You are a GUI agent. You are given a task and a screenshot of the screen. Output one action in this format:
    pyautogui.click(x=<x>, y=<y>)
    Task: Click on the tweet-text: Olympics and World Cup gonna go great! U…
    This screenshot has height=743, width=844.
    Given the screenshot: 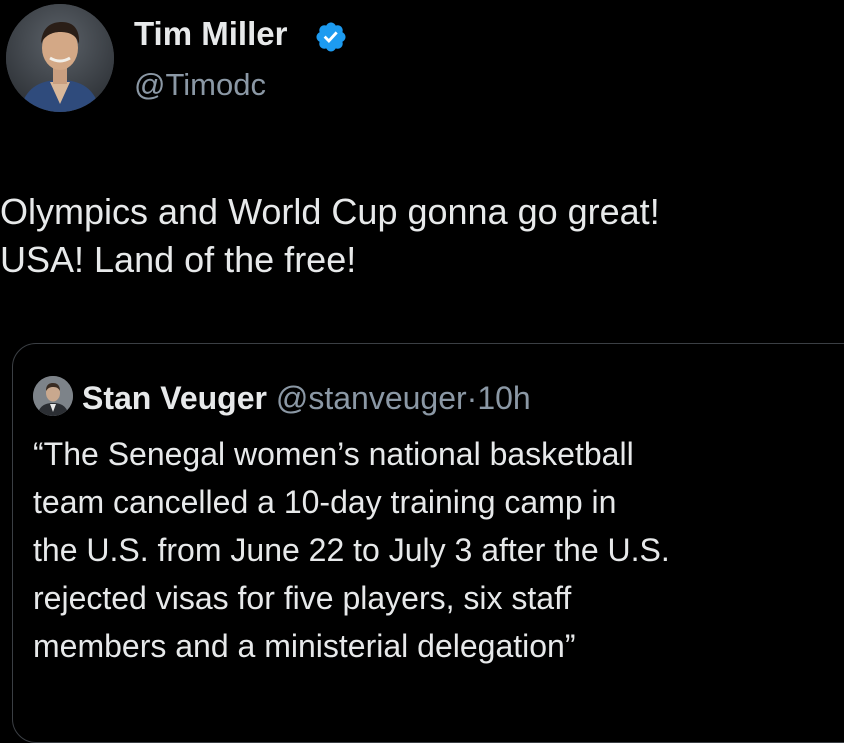 What is the action you would take?
    pyautogui.click(x=420, y=236)
    